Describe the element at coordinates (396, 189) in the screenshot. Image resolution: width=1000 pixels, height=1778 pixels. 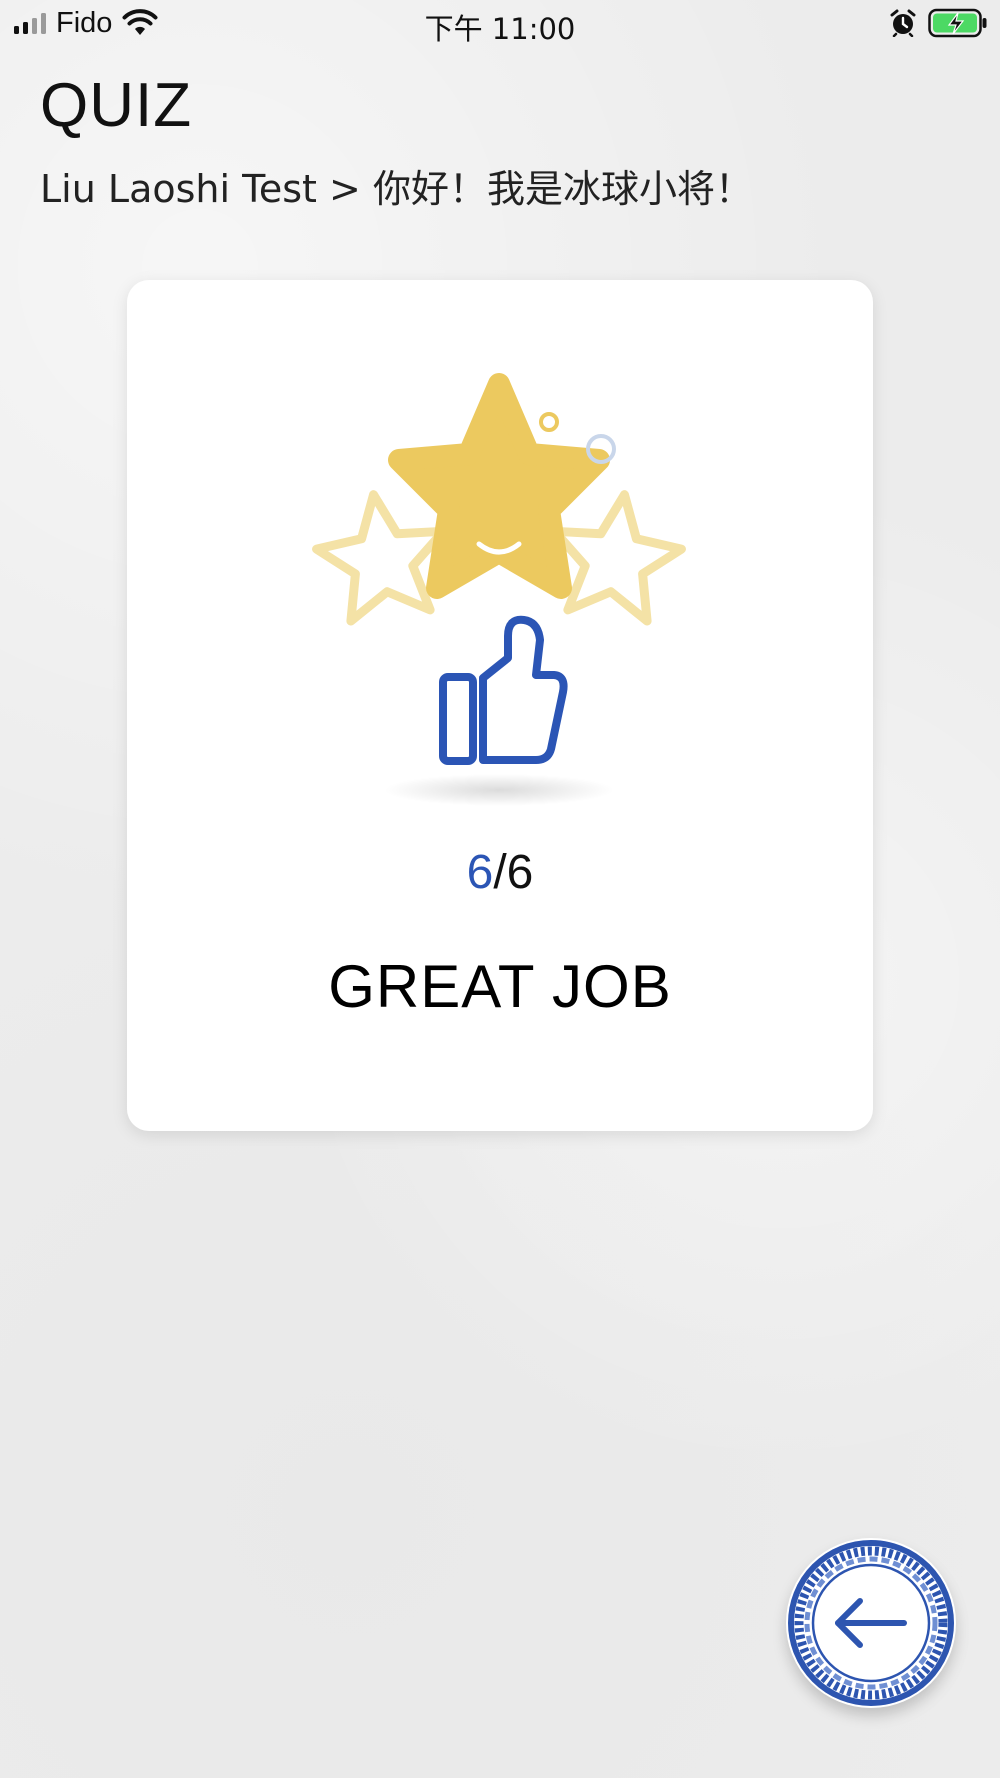
I see `breadcrumb: Liu Laoshi Test > 你好！我是冰球小将！` at that location.